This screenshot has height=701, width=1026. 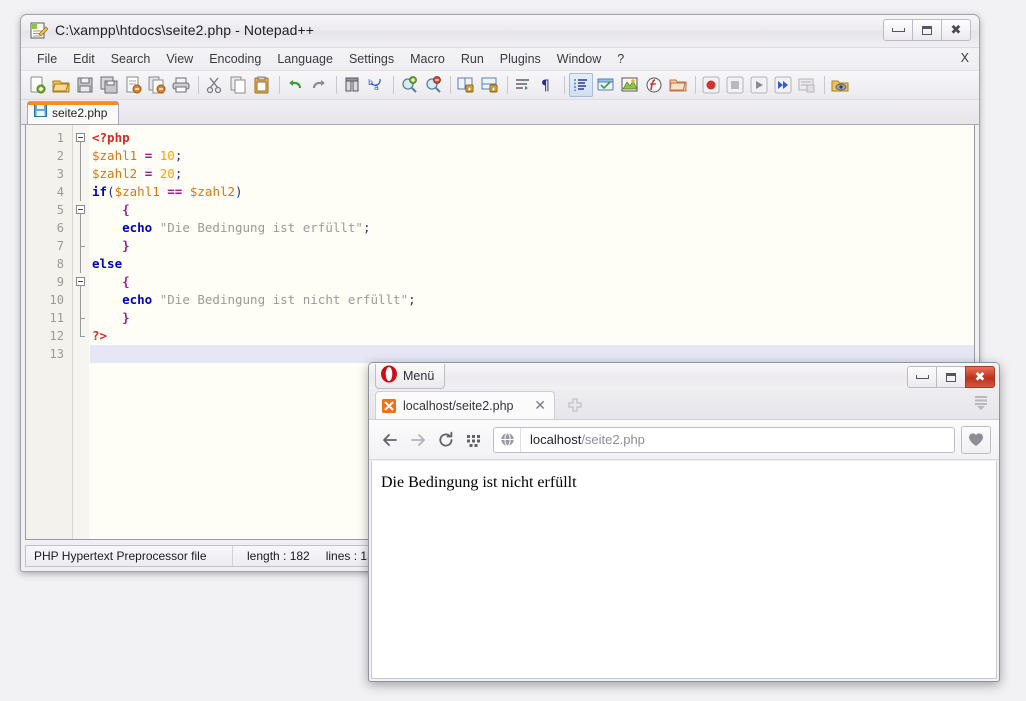 I want to click on save-all-icon, so click(x=109, y=85).